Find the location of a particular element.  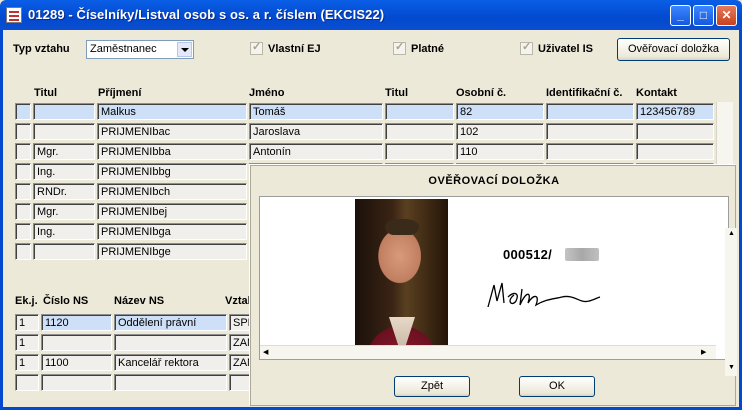

ns-cell-cislo: 1100 is located at coordinates (76, 362).